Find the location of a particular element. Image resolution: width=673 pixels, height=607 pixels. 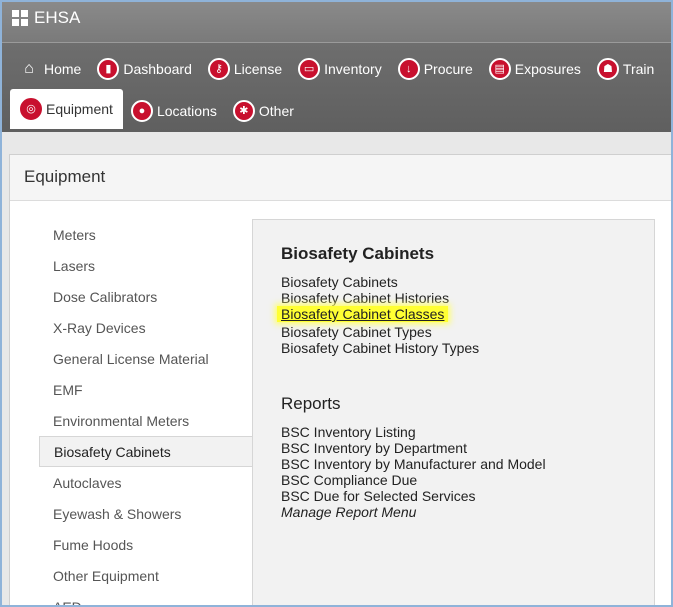

nav-dashboard: ▮ Dashboard is located at coordinates (144, 69).